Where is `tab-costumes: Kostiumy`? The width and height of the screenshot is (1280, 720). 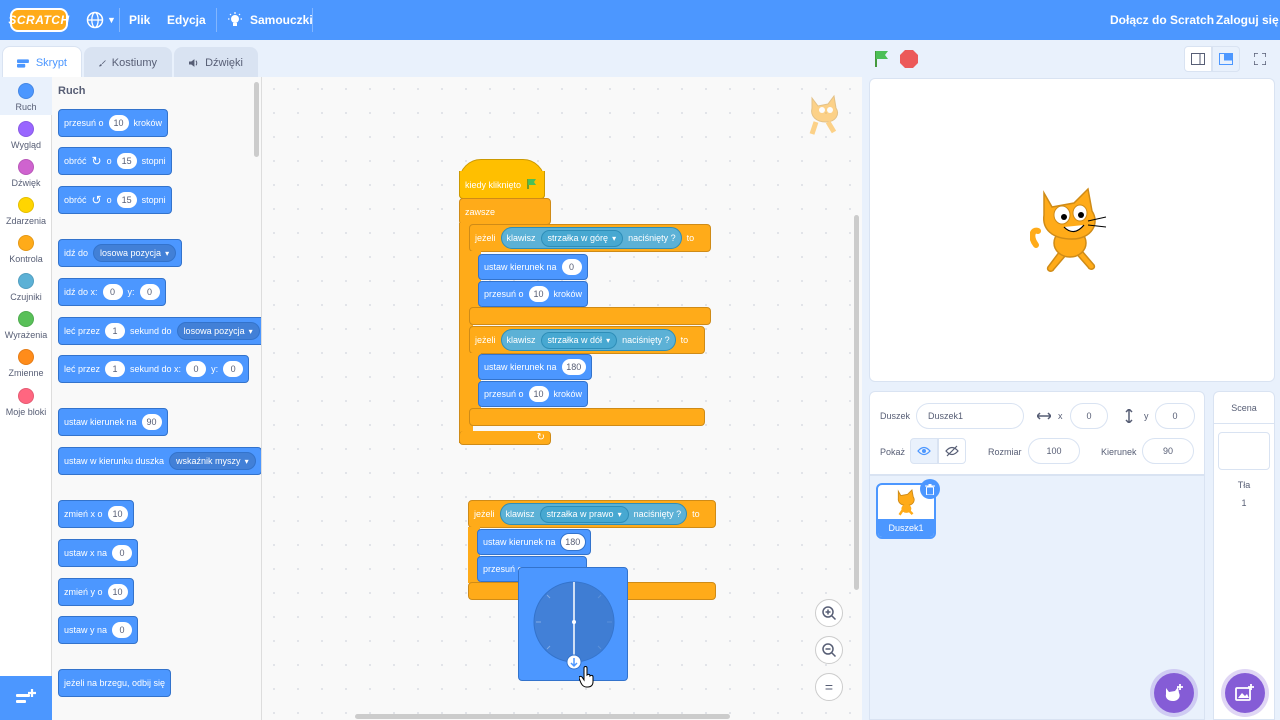
tab-costumes: Kostiumy is located at coordinates (128, 62).